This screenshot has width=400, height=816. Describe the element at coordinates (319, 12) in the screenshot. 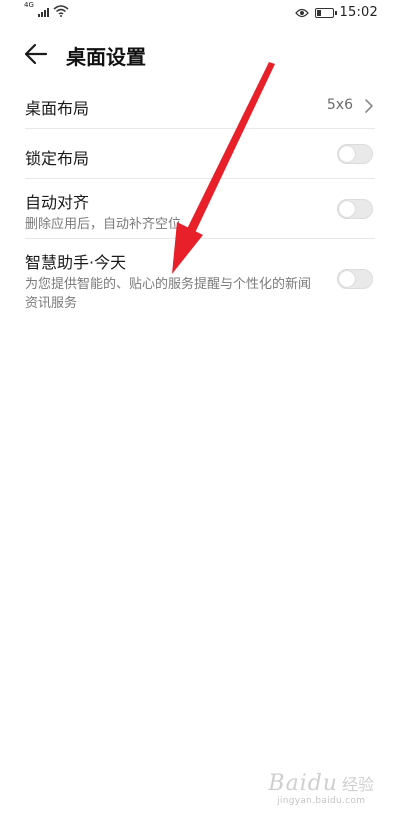

I see `battery-fill` at that location.